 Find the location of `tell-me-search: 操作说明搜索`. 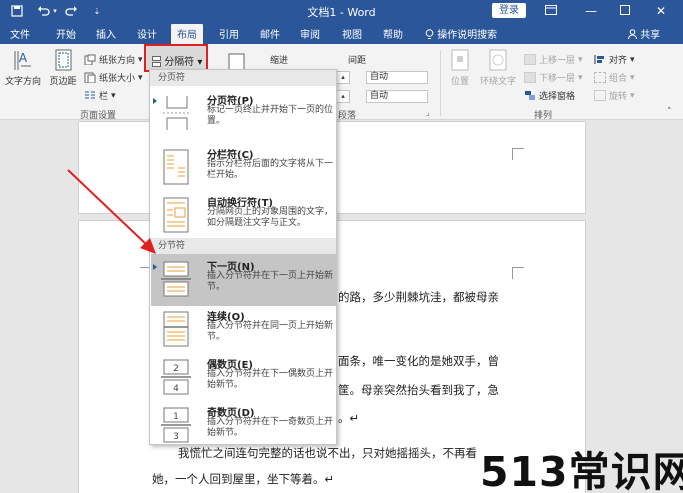

tell-me-search: 操作说明搜索 is located at coordinates (461, 33).